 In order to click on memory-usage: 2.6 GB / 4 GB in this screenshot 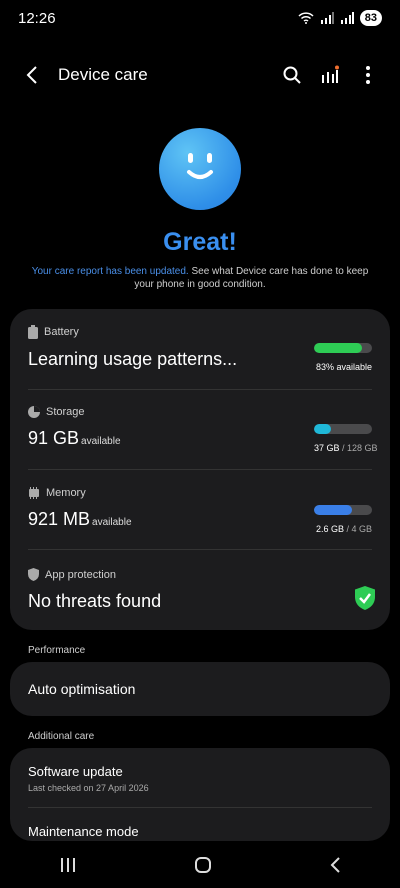, I will do `click(343, 529)`.